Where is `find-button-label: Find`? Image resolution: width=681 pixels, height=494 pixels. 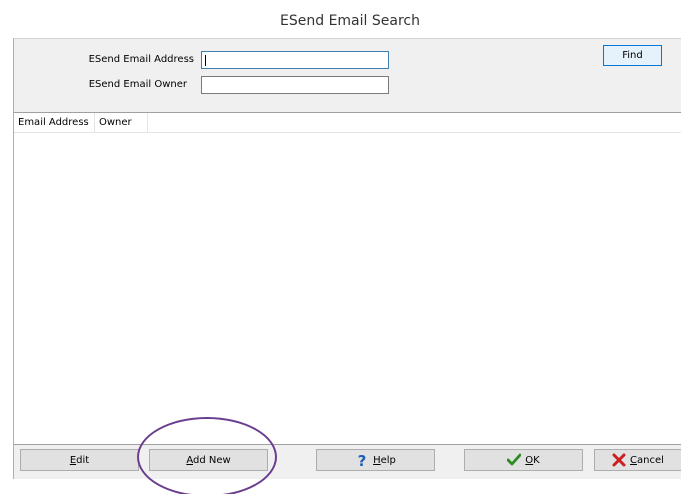 find-button-label: Find is located at coordinates (632, 55).